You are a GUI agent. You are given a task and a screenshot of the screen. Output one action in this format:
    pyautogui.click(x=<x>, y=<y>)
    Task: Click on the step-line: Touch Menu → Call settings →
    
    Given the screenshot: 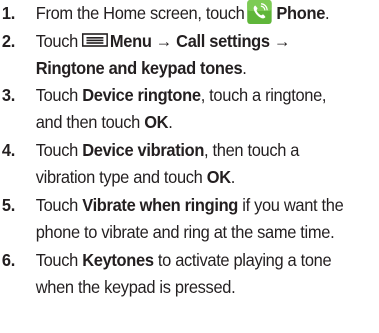 What is the action you would take?
    pyautogui.click(x=205, y=41)
    